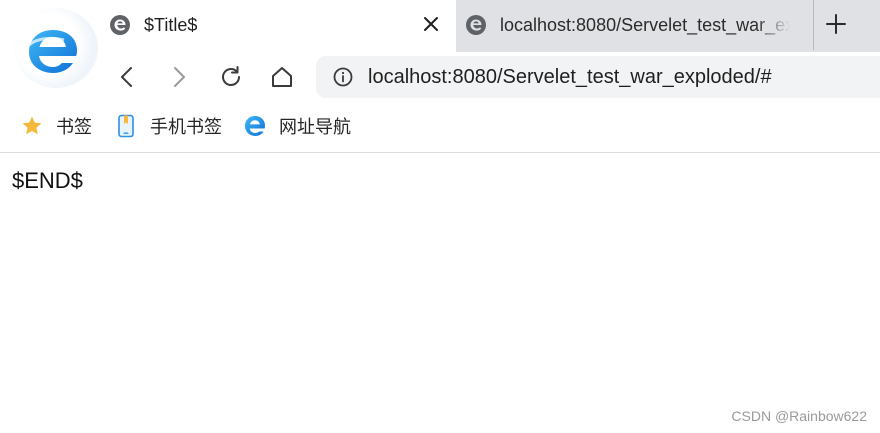  Describe the element at coordinates (431, 24) in the screenshot. I see `close-icon` at that location.